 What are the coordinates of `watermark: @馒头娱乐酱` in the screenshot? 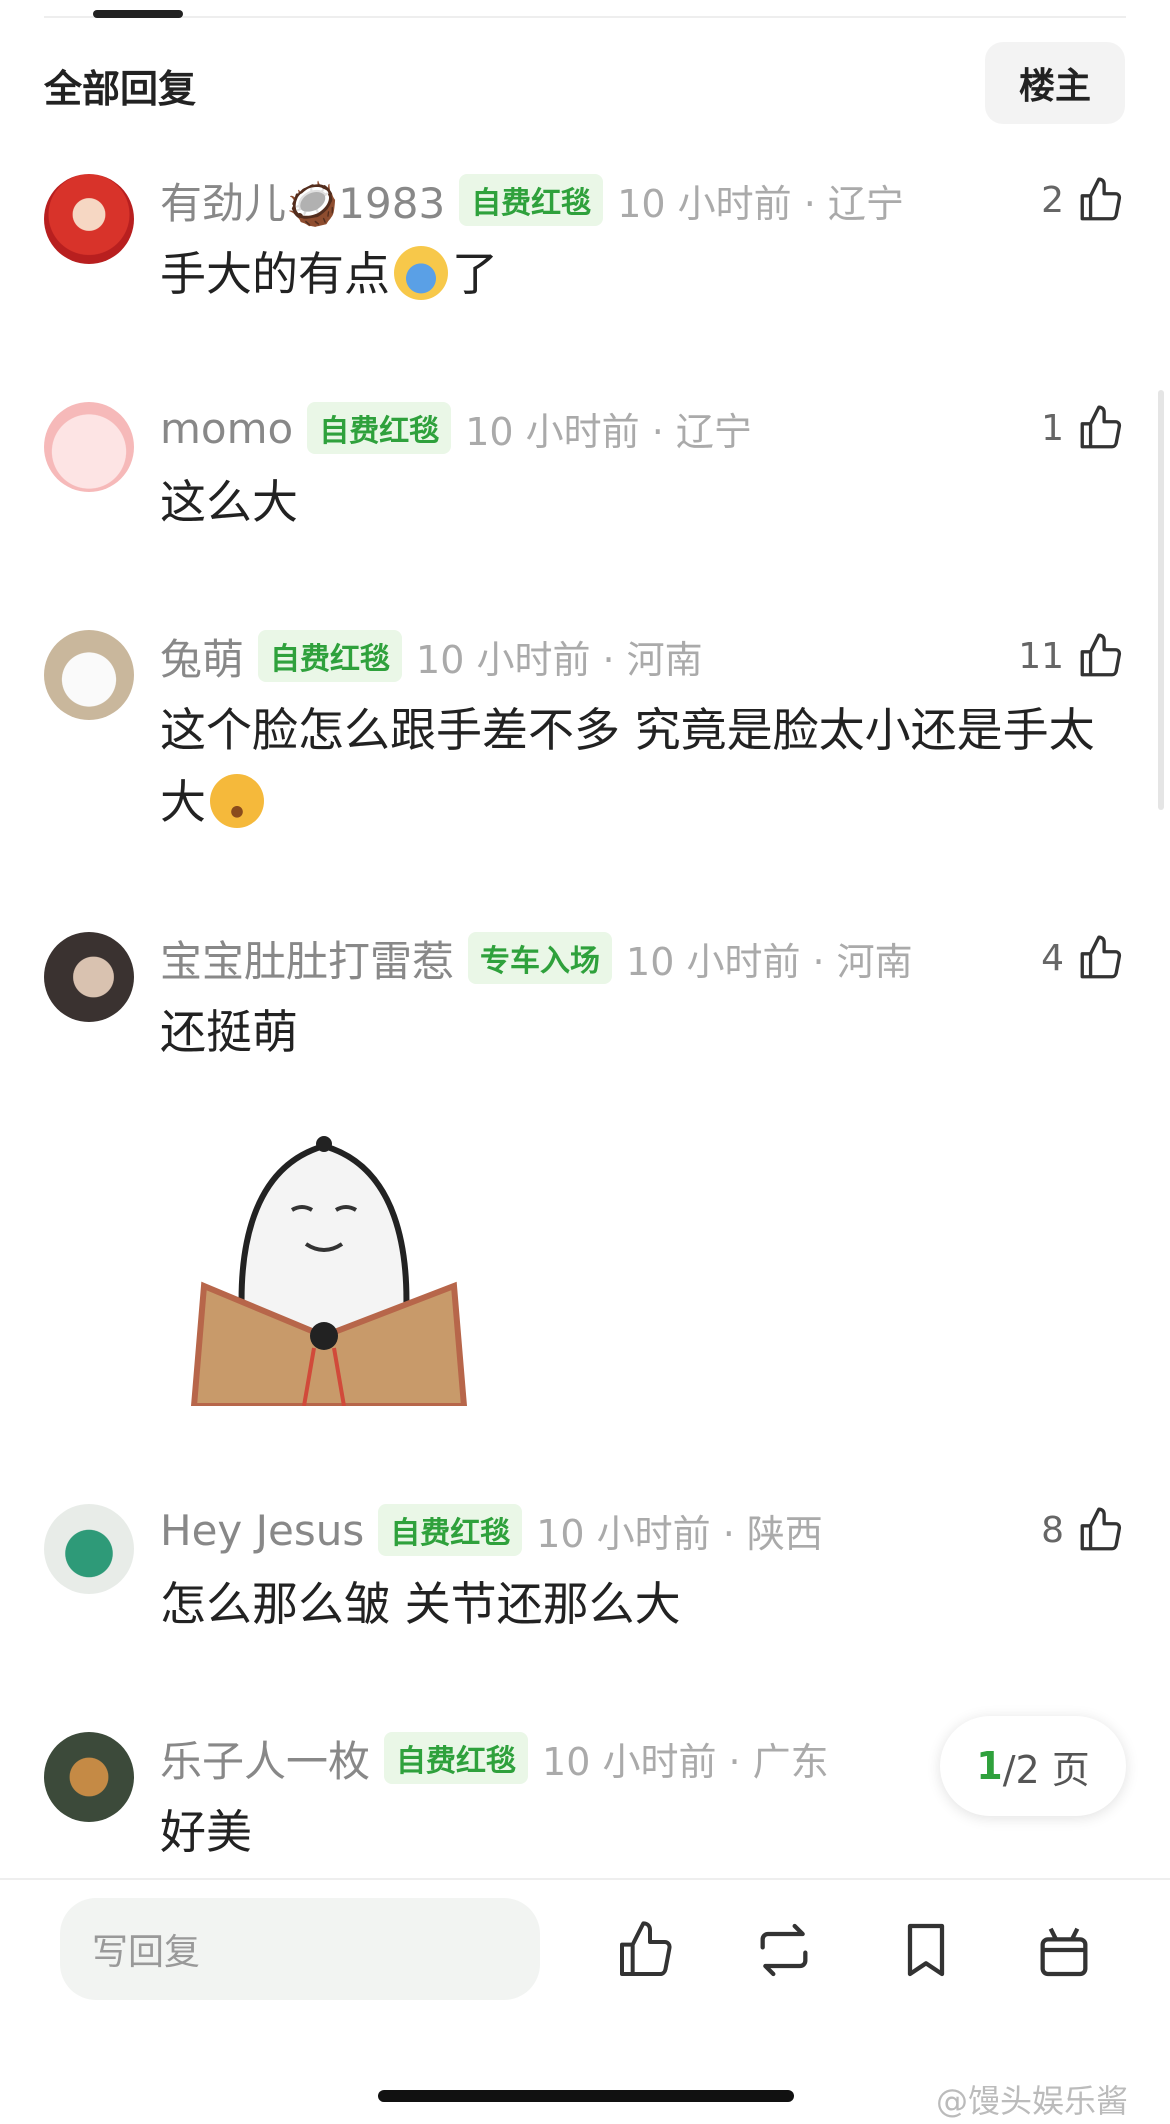 It's located at (1032, 2101).